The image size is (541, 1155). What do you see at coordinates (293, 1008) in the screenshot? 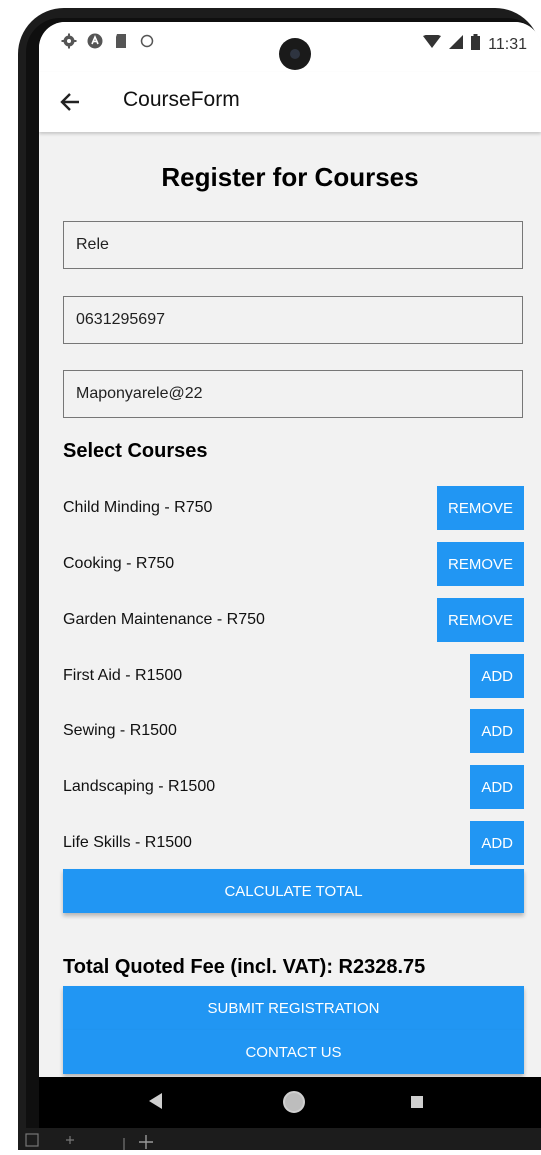
I see `submit-registration-button: SUBMIT REGISTRATION` at bounding box center [293, 1008].